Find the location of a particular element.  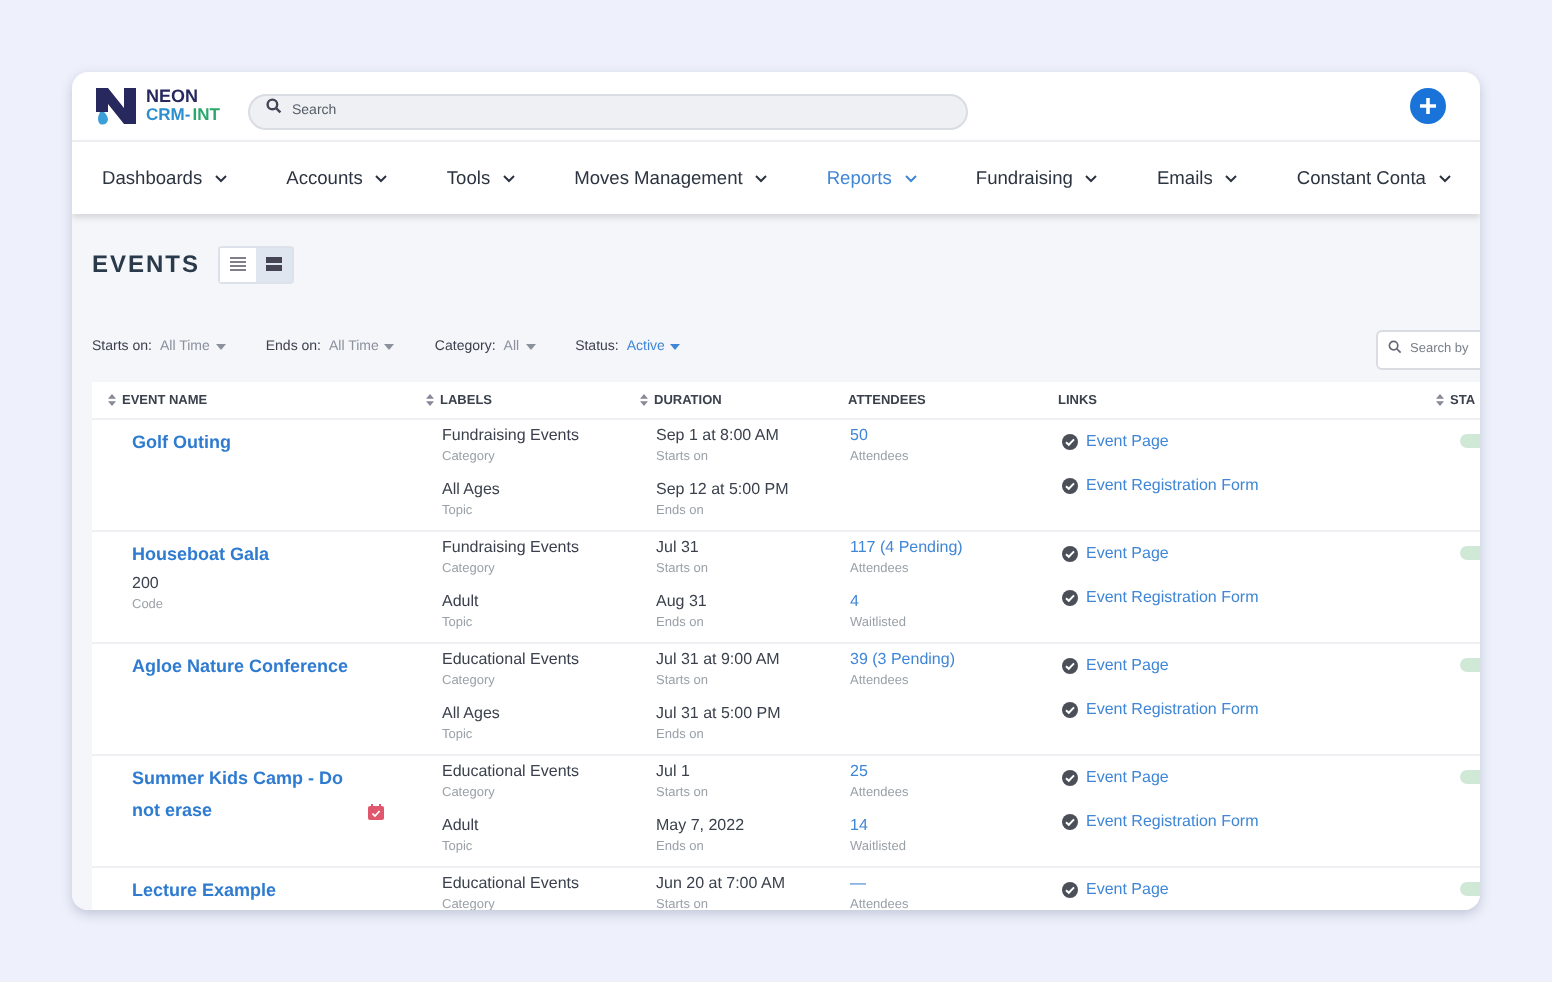

page-title: EVENTS is located at coordinates (146, 264).